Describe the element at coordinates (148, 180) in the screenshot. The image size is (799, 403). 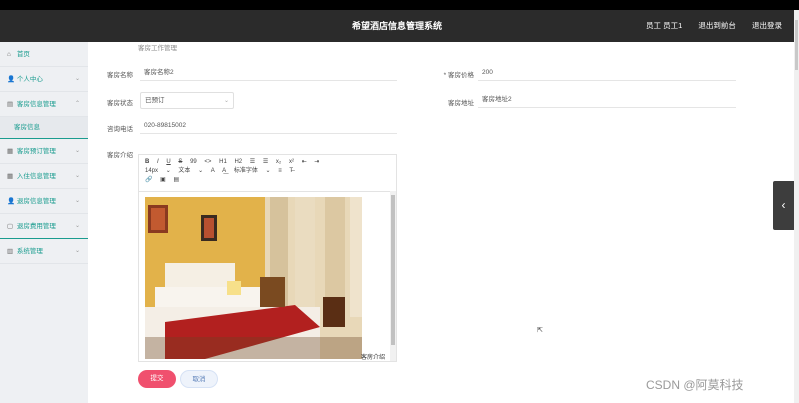
I see `link-icon: 🔗` at that location.